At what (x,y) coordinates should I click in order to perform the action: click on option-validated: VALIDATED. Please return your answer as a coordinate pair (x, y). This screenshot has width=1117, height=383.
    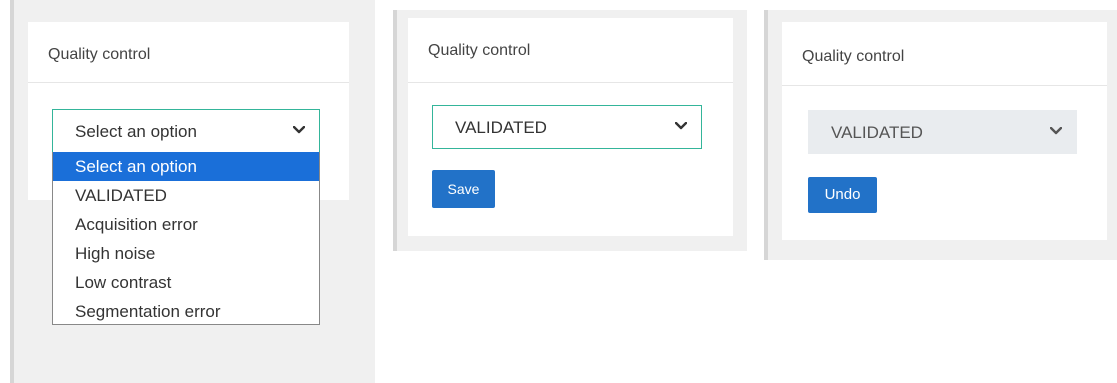
    Looking at the image, I should click on (186, 195).